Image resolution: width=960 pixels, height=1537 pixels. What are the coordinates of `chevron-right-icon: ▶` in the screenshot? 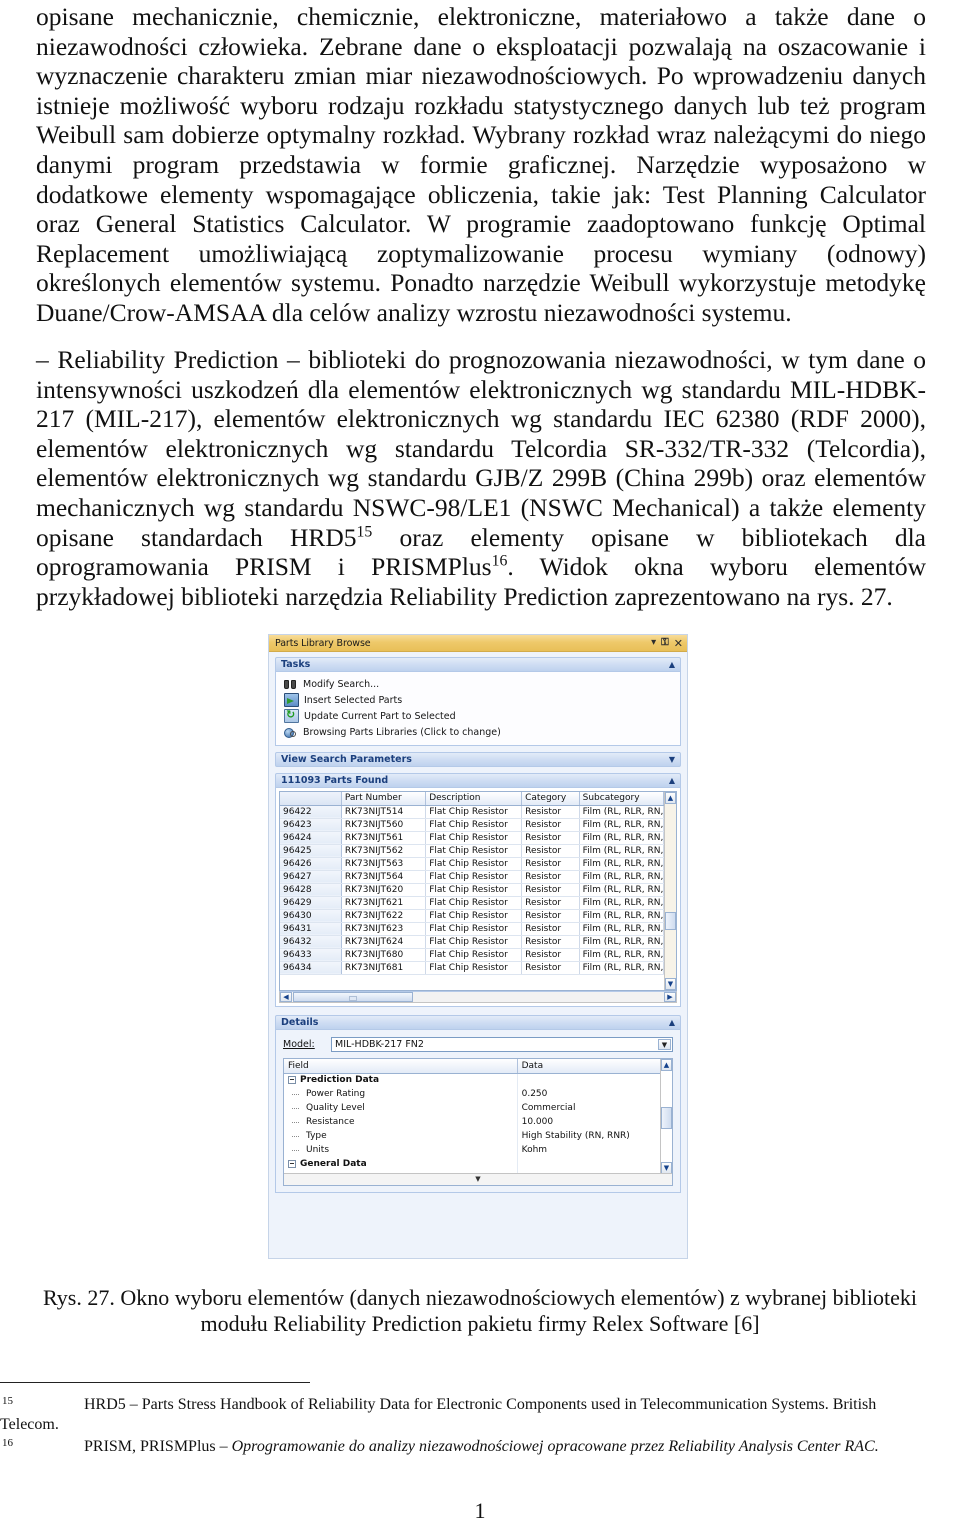 It's located at (670, 997).